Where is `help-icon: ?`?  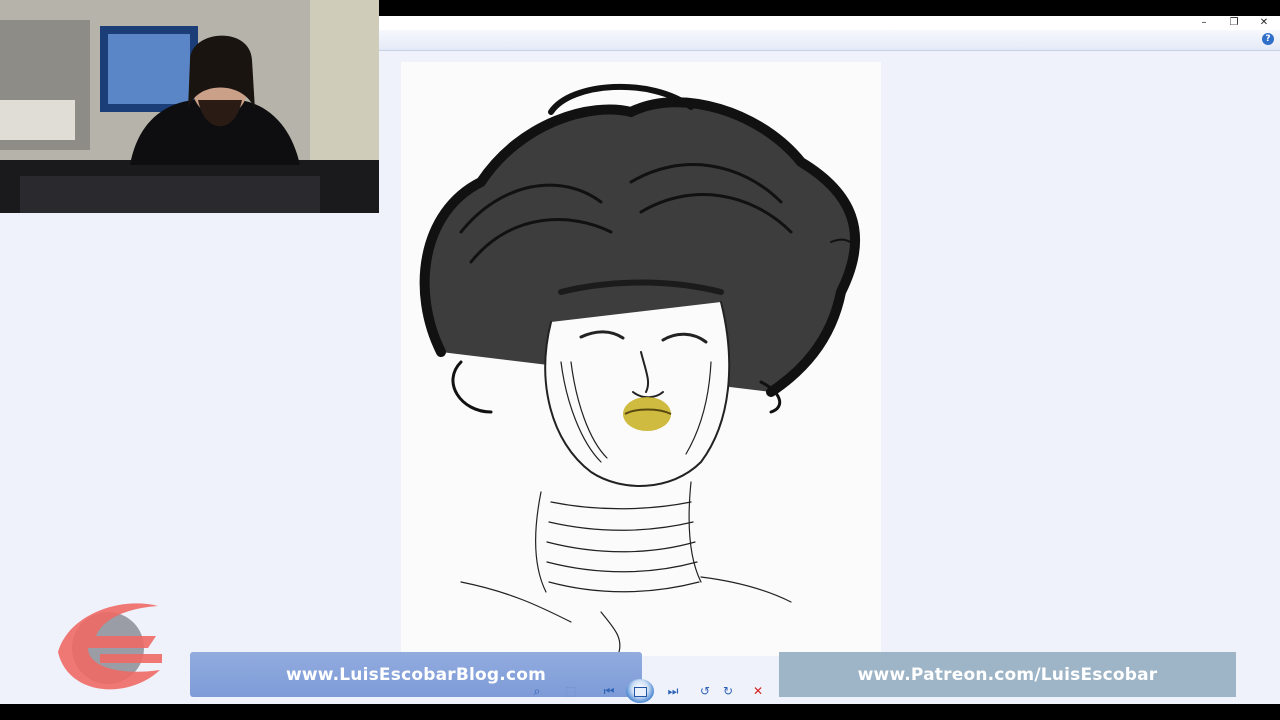 help-icon: ? is located at coordinates (1268, 39).